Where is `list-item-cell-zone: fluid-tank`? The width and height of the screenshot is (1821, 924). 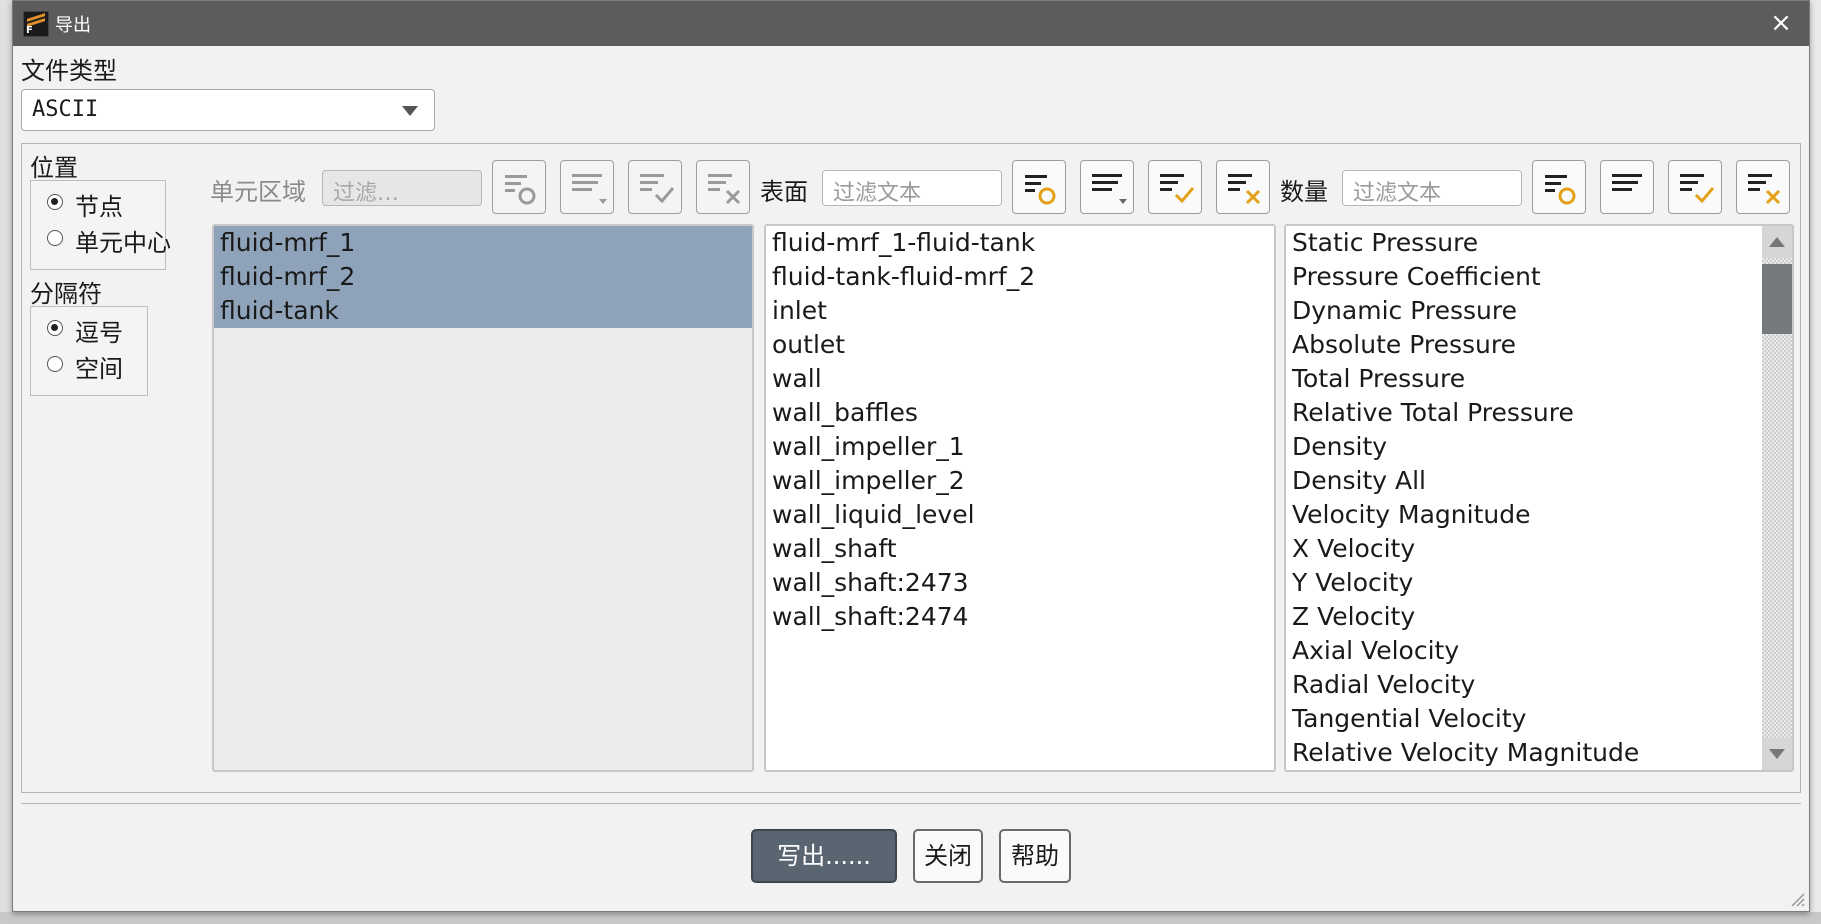
list-item-cell-zone: fluid-tank is located at coordinates (483, 311).